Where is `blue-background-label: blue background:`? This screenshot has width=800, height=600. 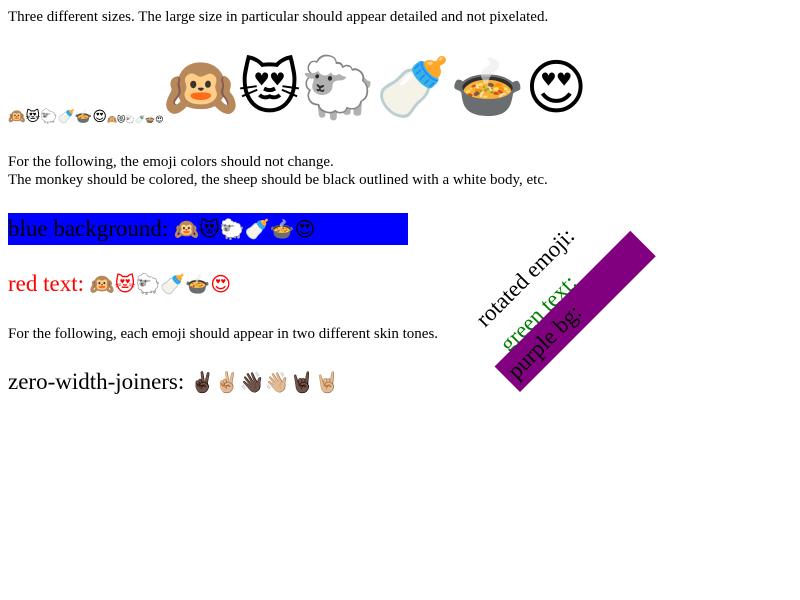
blue-background-label: blue background: is located at coordinates (91, 228).